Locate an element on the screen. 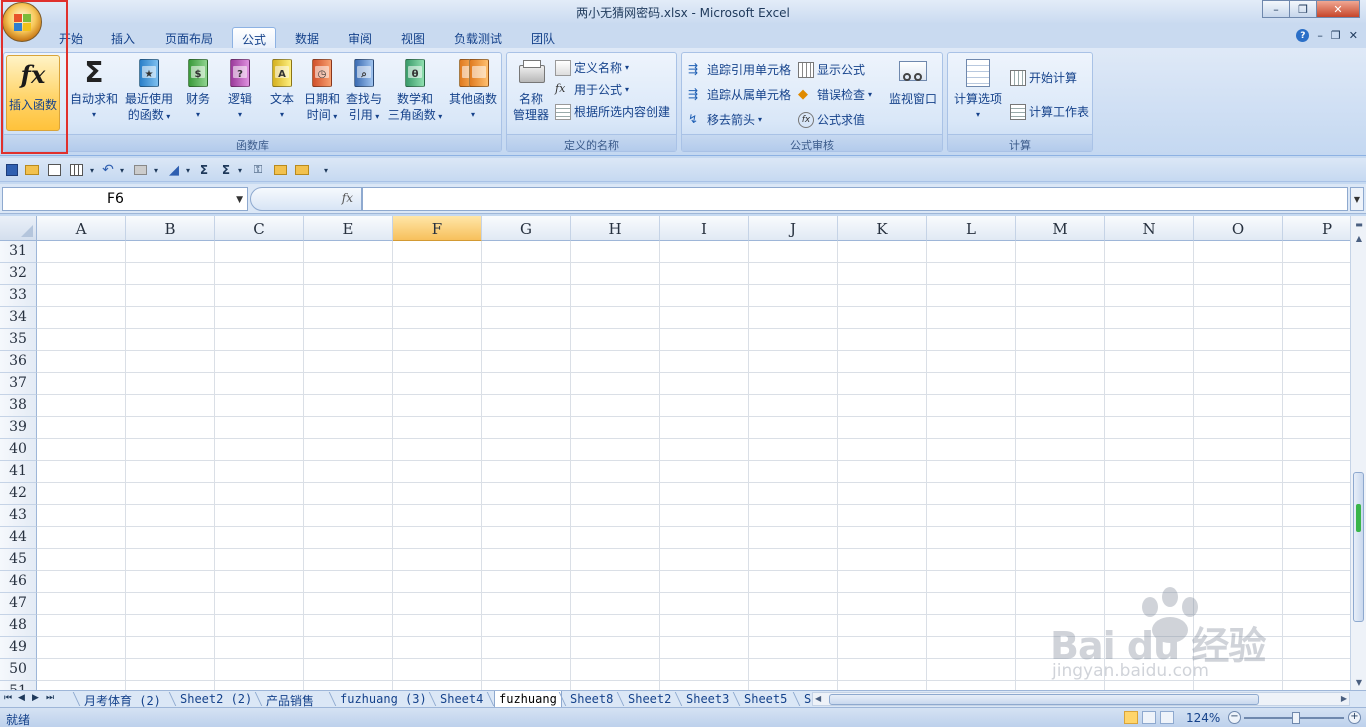 The height and width of the screenshot is (727, 1366). hscroll-thumb is located at coordinates (1044, 699).